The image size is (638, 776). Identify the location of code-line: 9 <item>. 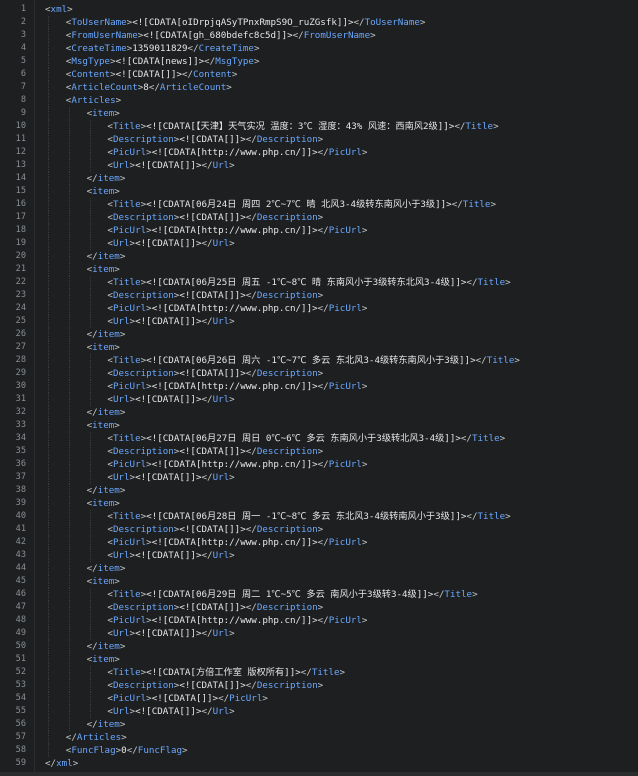
(319, 113).